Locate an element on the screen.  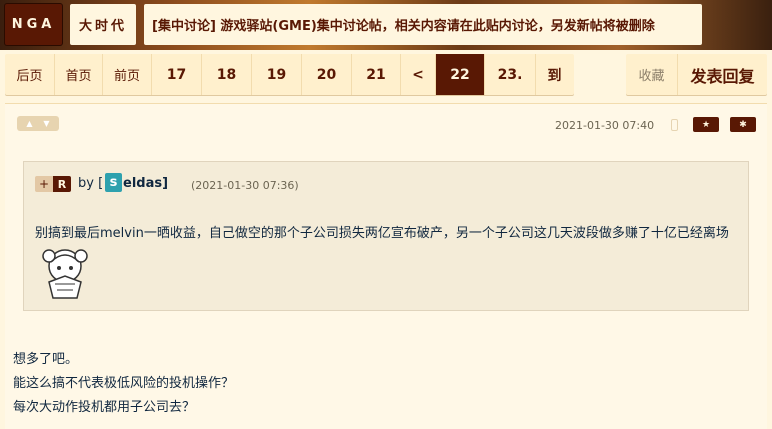
pager-goto-button: 到 is located at coordinates (554, 74).